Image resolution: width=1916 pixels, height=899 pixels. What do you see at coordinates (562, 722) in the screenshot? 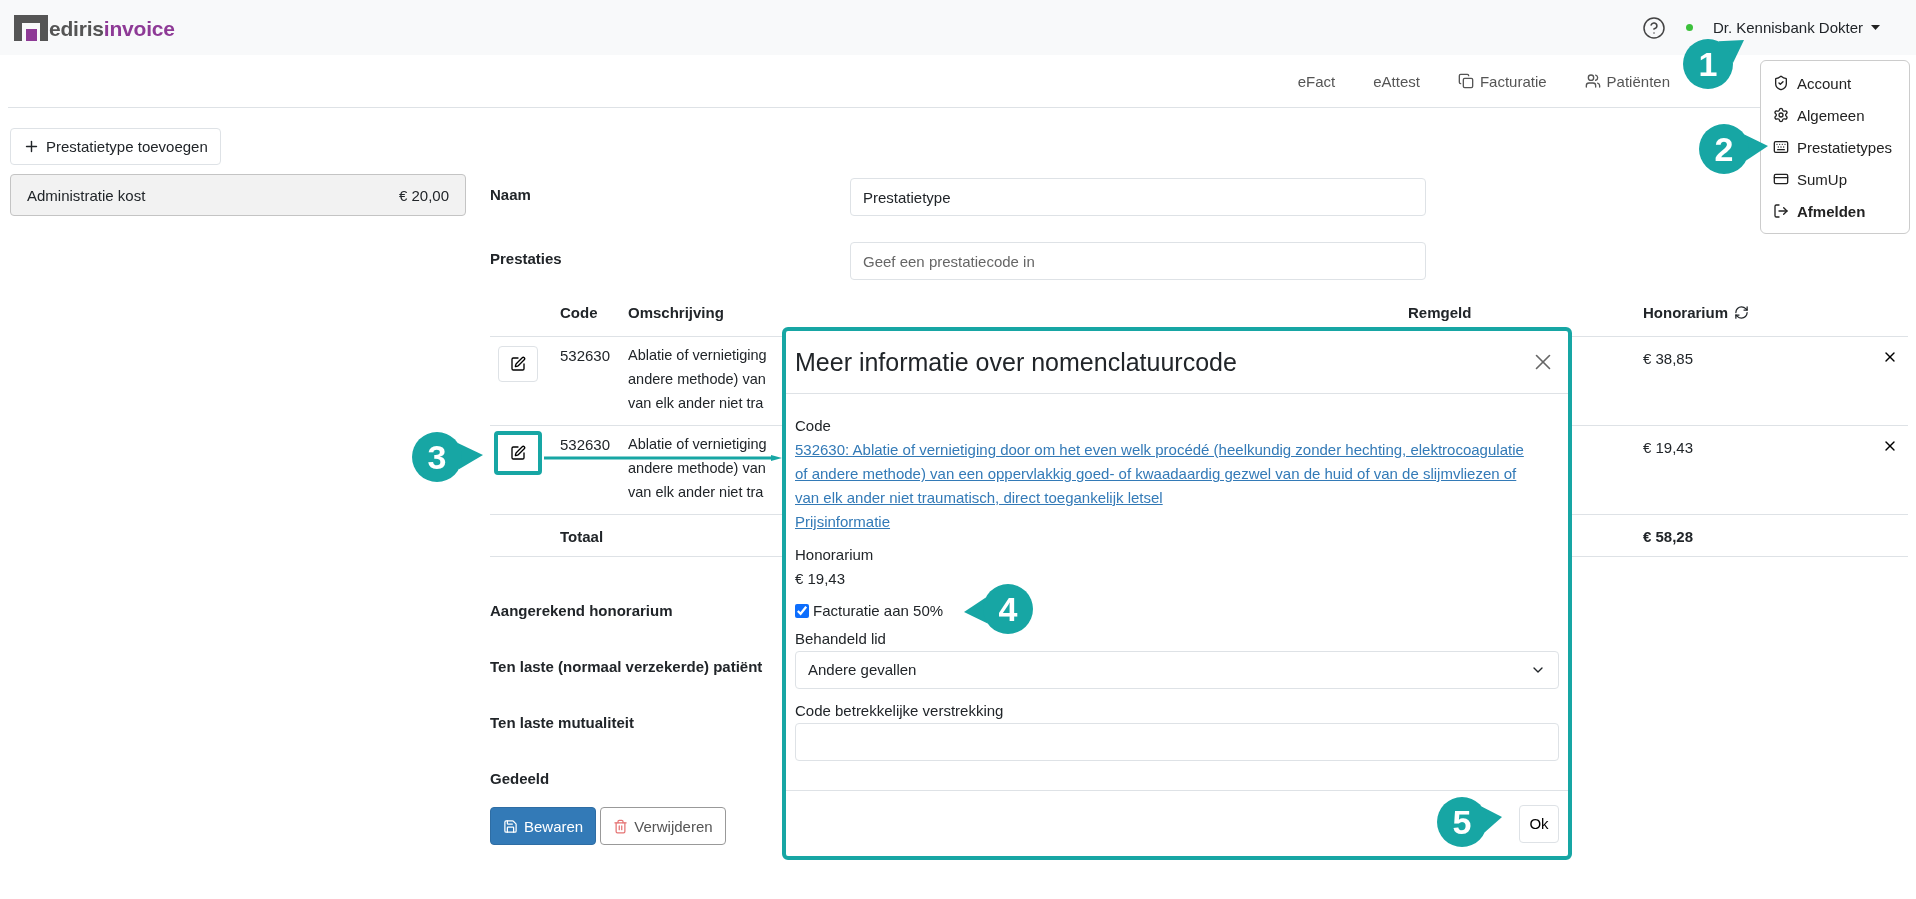
I see `summary-label: Ten laste mutualiteit` at bounding box center [562, 722].